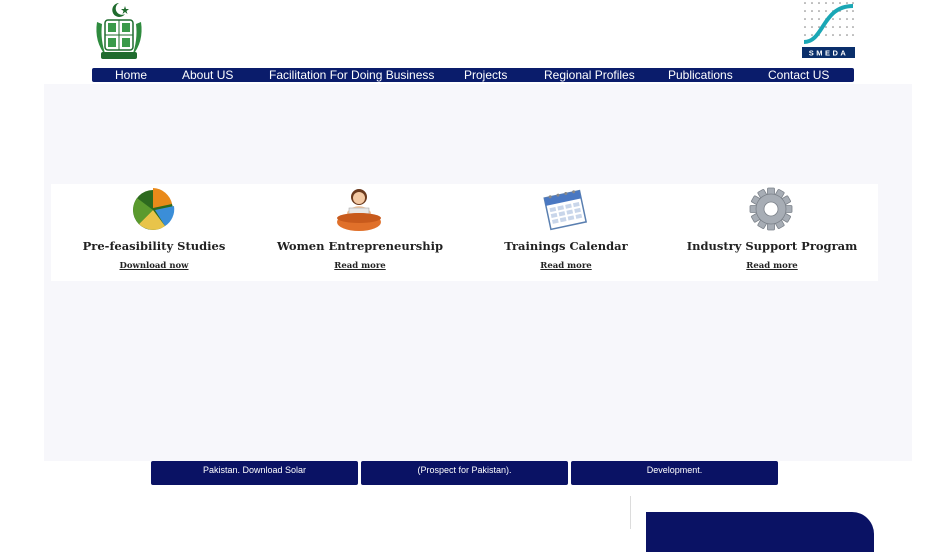  Describe the element at coordinates (359, 209) in the screenshot. I see `woman-worker-icon` at that location.